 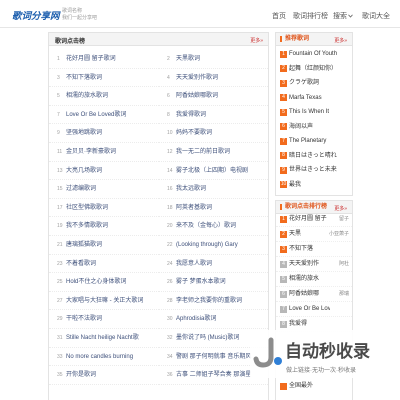 I want to click on list-item: 16 我太远歌词, so click(x=213, y=189).